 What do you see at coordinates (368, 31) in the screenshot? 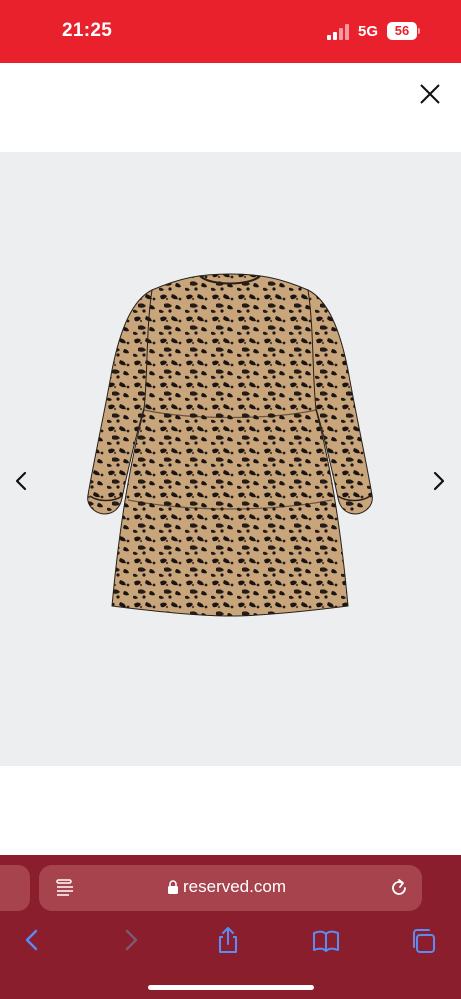
I see `network-type: 5G` at bounding box center [368, 31].